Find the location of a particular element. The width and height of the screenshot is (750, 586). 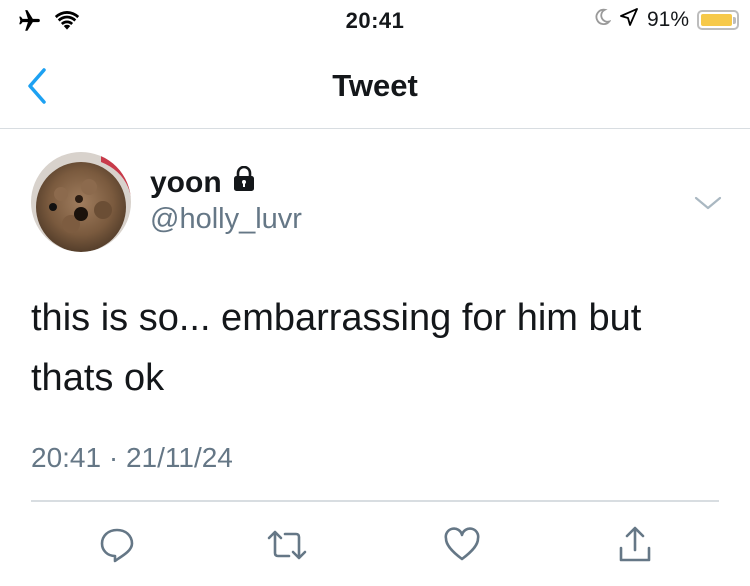

page-title: Tweet is located at coordinates (375, 85).